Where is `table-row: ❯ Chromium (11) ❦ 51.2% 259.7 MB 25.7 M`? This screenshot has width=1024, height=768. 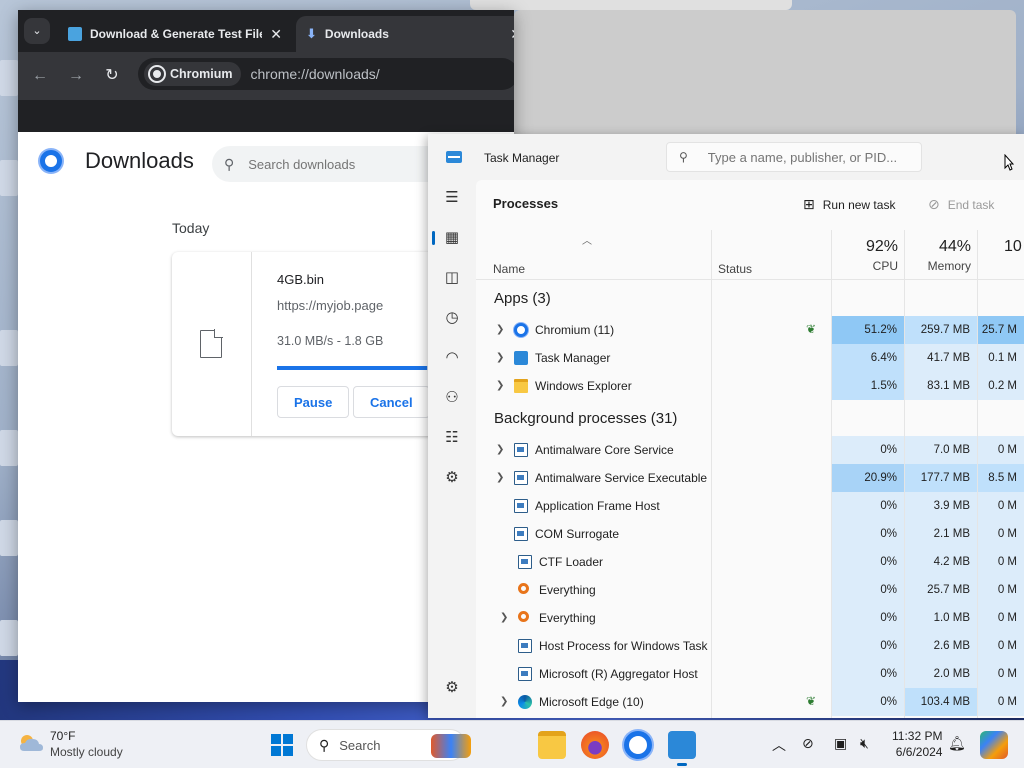 table-row: ❯ Chromium (11) ❦ 51.2% 259.7 MB 25.7 M is located at coordinates (750, 330).